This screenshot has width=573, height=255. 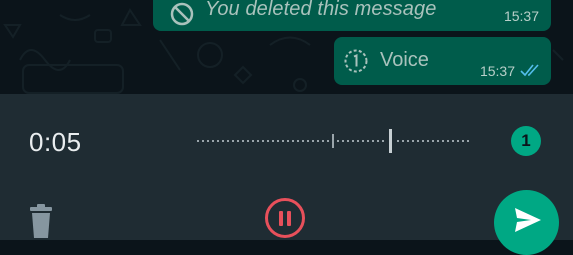 What do you see at coordinates (404, 60) in the screenshot?
I see `voice-message-label: Voice` at bounding box center [404, 60].